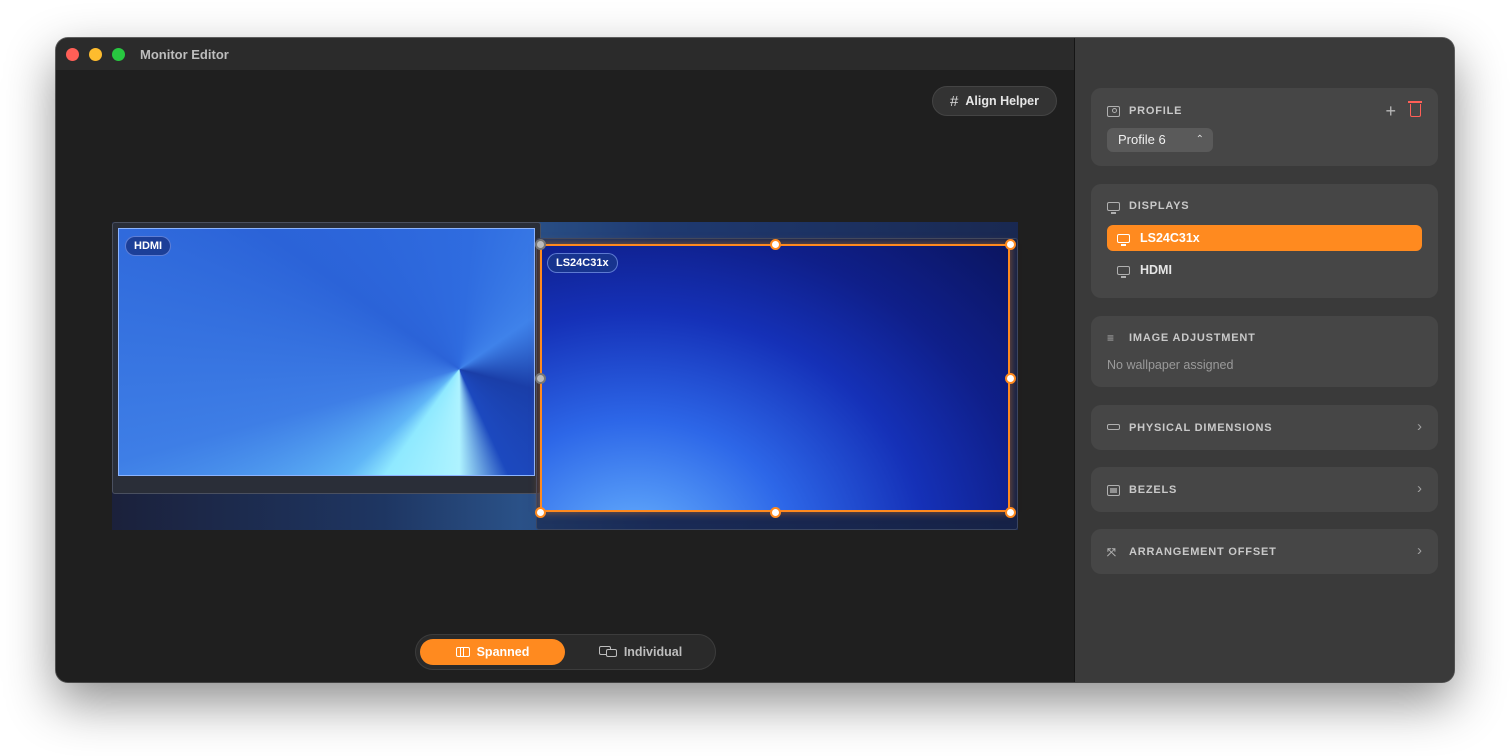  What do you see at coordinates (775, 244) in the screenshot?
I see `resize-handle-top` at bounding box center [775, 244].